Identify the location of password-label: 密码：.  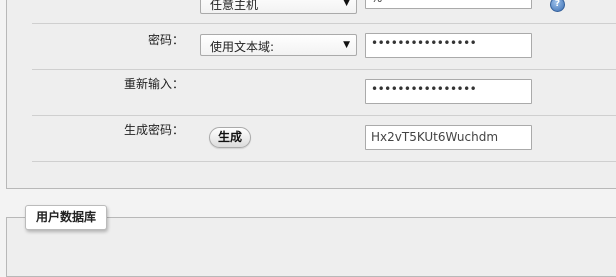
(165, 40).